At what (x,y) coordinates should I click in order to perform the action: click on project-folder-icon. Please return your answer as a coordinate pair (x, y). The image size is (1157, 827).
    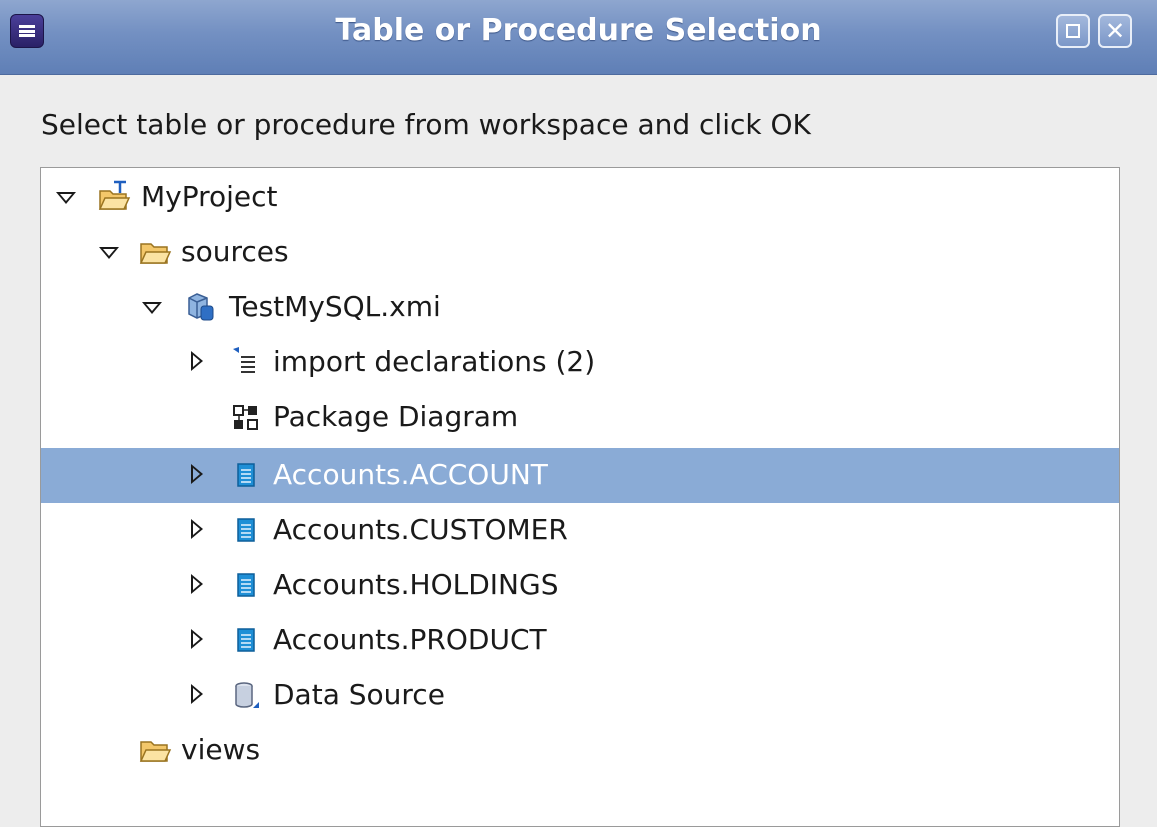
    Looking at the image, I should click on (114, 197).